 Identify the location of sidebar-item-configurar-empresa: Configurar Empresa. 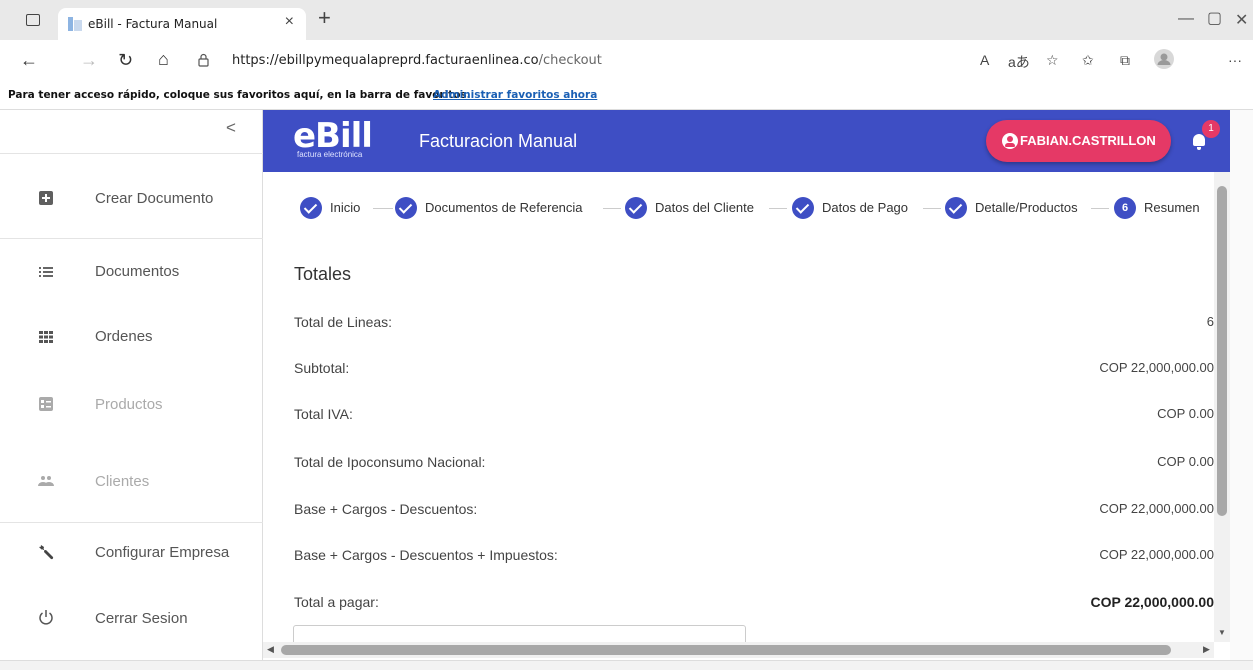
(131, 554).